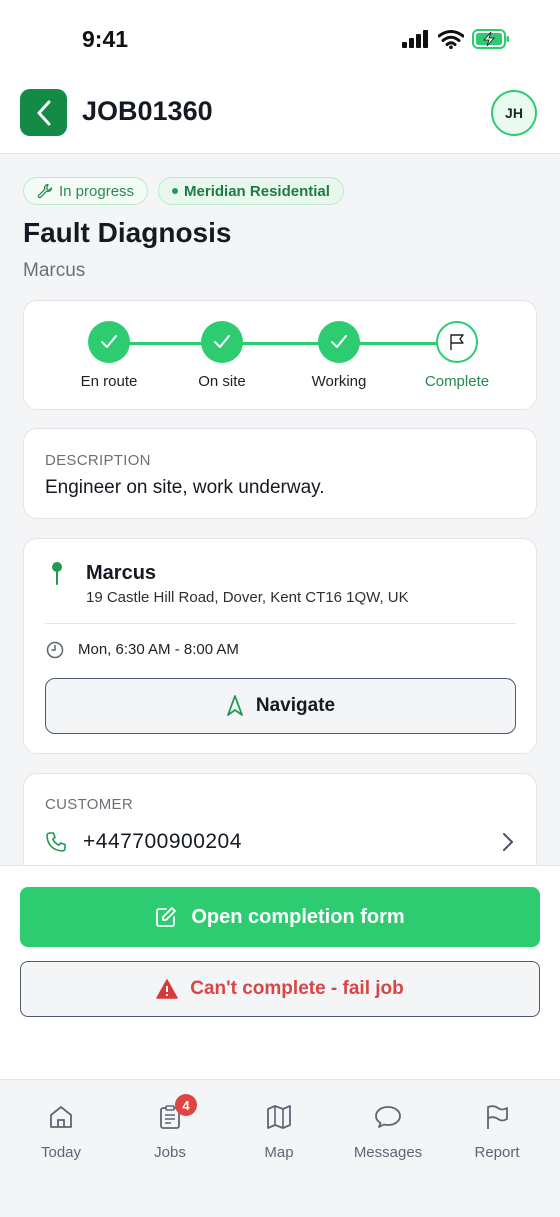 The width and height of the screenshot is (560, 1217). Describe the element at coordinates (388, 1117) in the screenshot. I see `chat-bubble-icon` at that location.